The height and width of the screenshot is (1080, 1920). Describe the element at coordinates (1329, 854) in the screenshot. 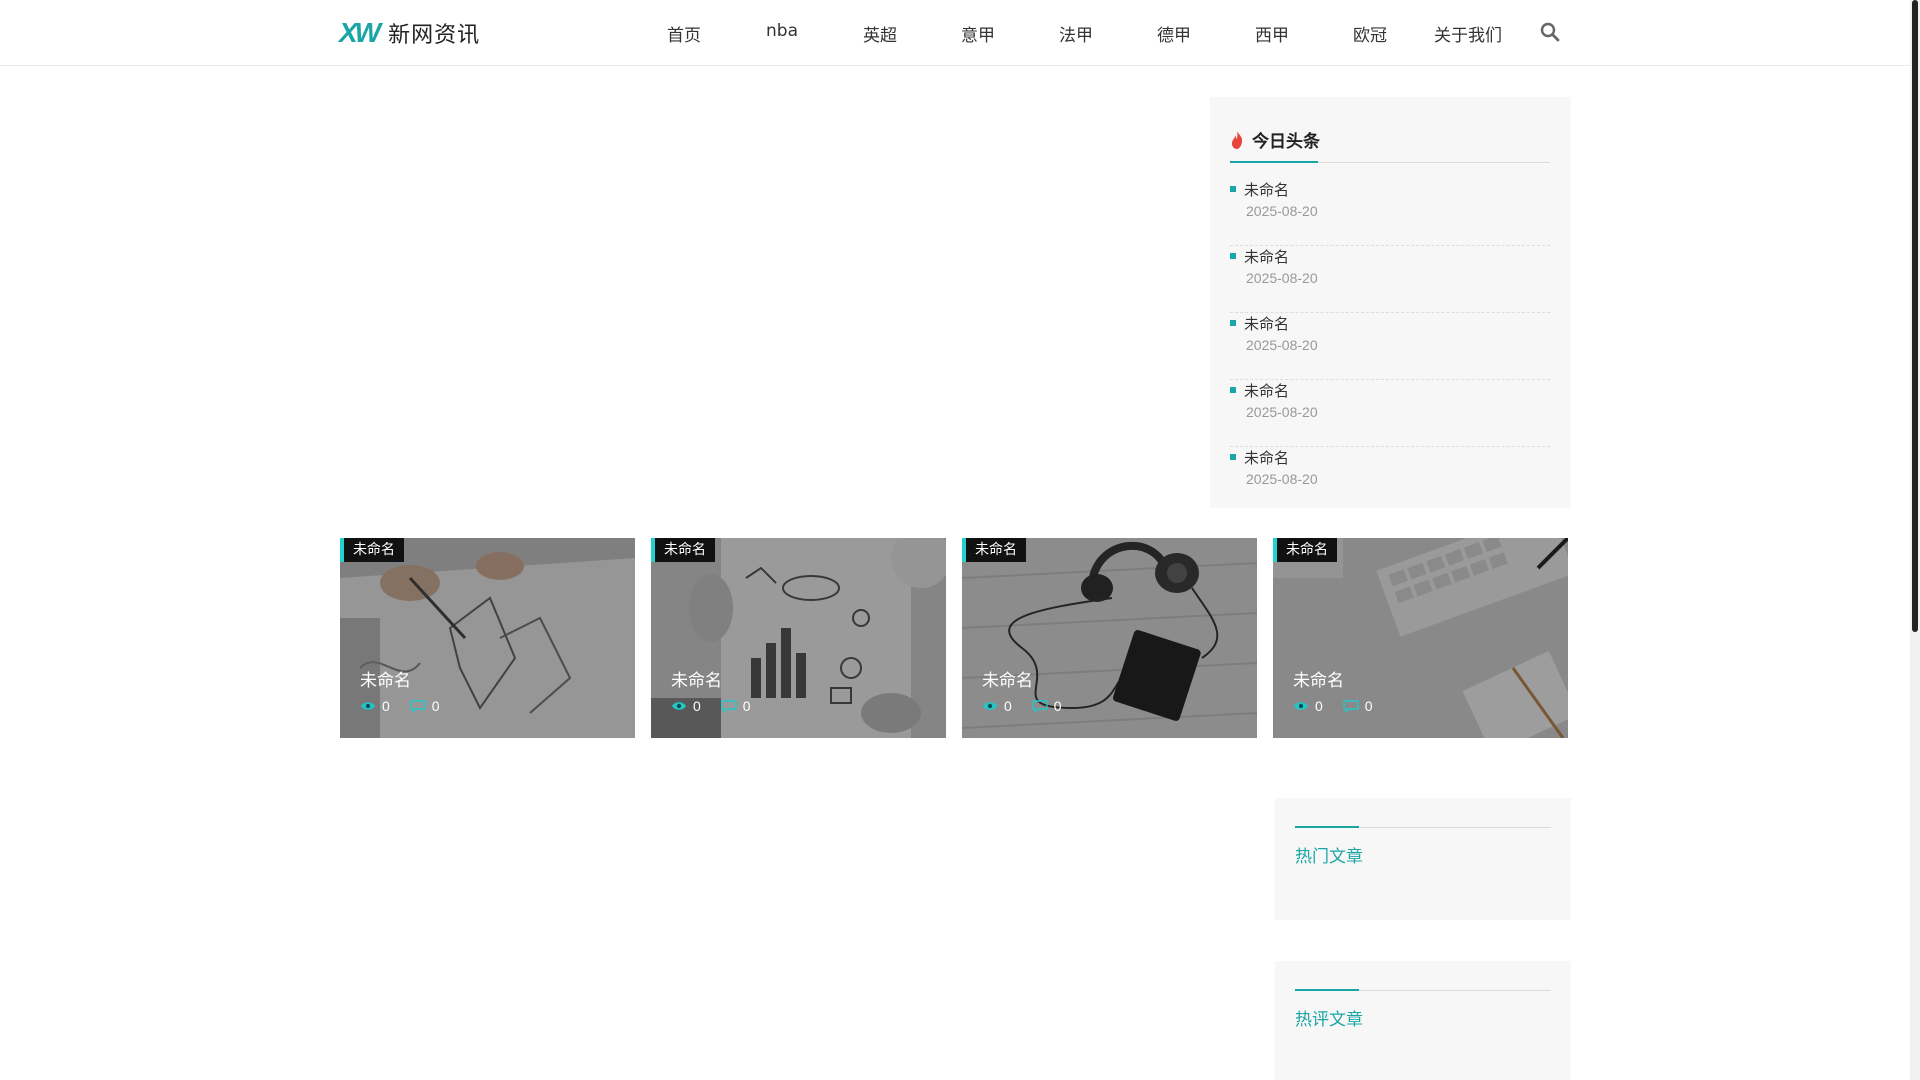

I see `widget-title-hot-articles: 热门文章` at that location.